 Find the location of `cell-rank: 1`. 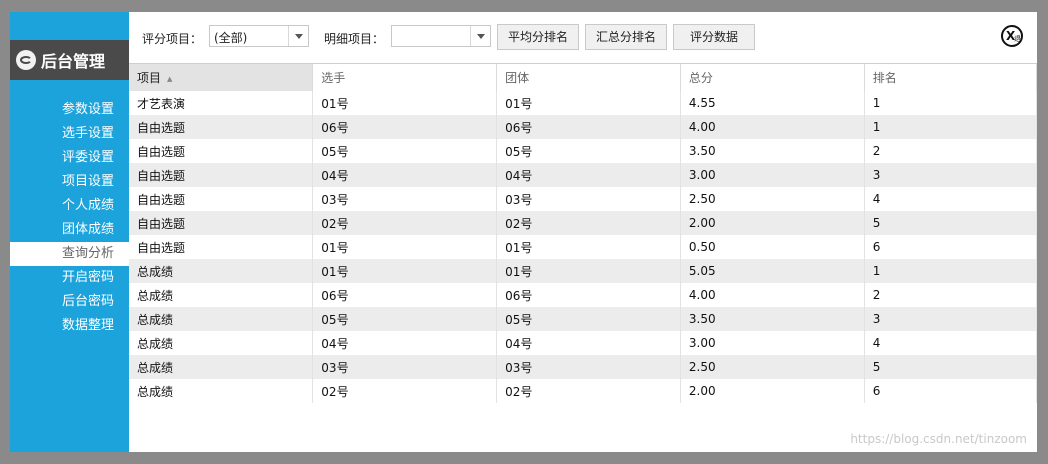

cell-rank: 1 is located at coordinates (950, 271).